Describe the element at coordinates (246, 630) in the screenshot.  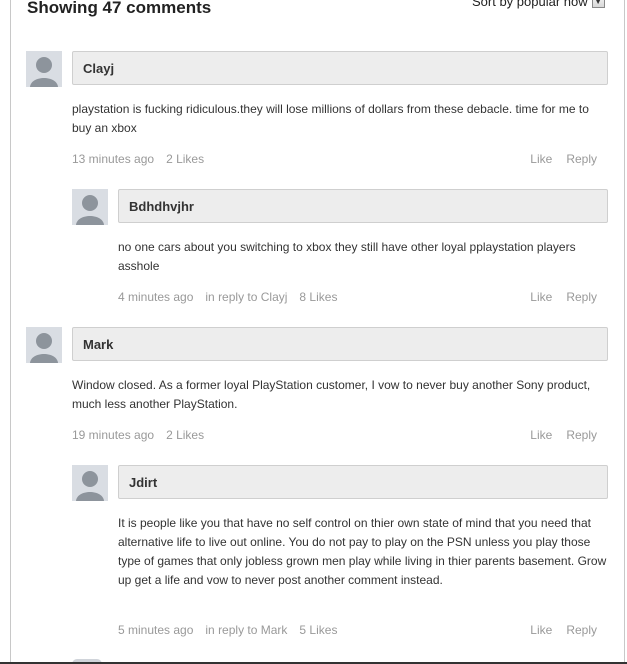
I see `in-reply-to-link: in reply to Mark` at that location.